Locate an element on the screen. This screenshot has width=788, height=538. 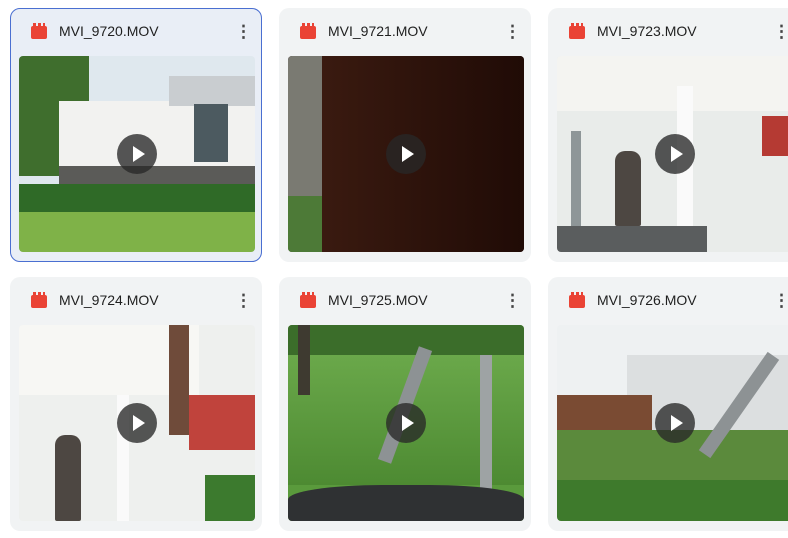
file-card-header: MVI_9725.MOV ⋮ is located at coordinates (405, 300).